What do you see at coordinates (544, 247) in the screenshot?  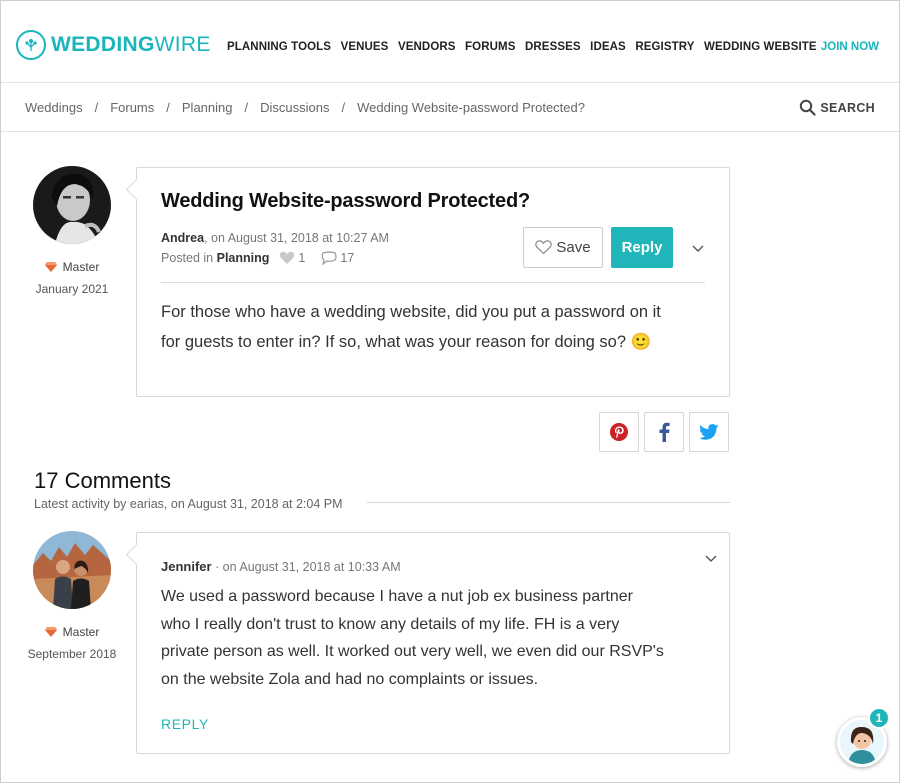 I see `heart-outline-icon` at bounding box center [544, 247].